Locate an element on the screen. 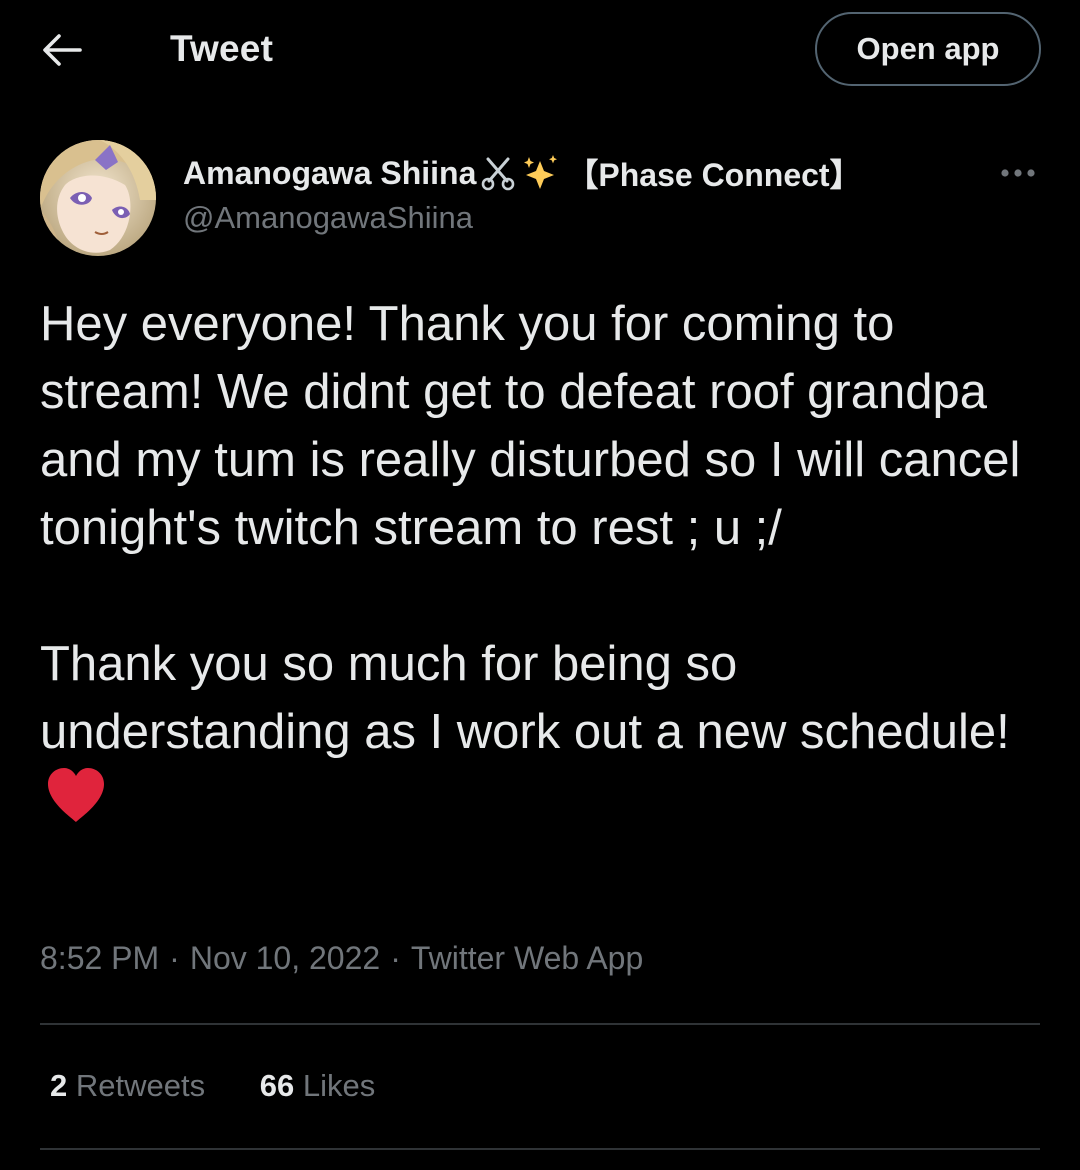 This screenshot has height=1170, width=1080. avatar is located at coordinates (98, 198).